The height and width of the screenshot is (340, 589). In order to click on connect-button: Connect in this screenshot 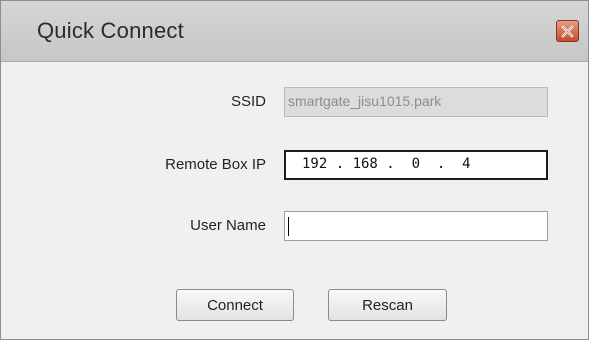, I will do `click(235, 305)`.